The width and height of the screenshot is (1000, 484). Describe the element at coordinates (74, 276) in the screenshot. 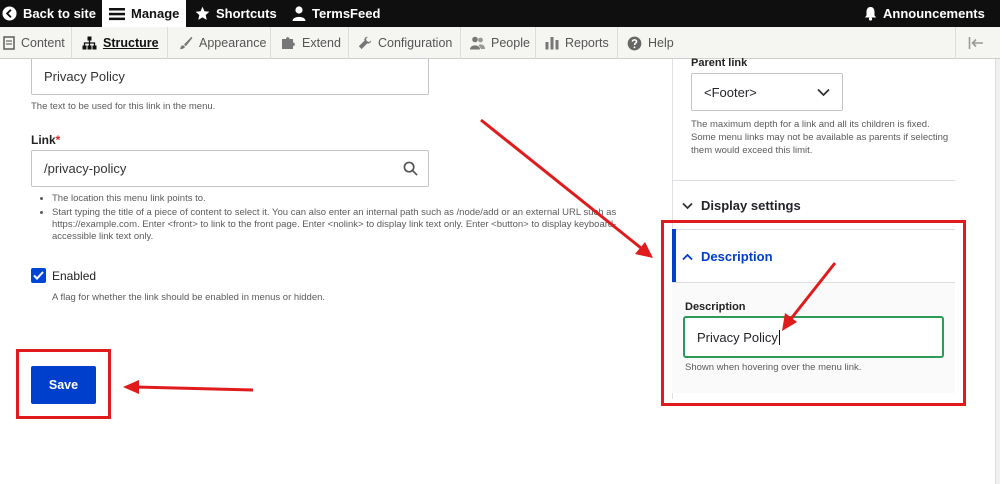

I see `enabled-label: Enabled` at that location.